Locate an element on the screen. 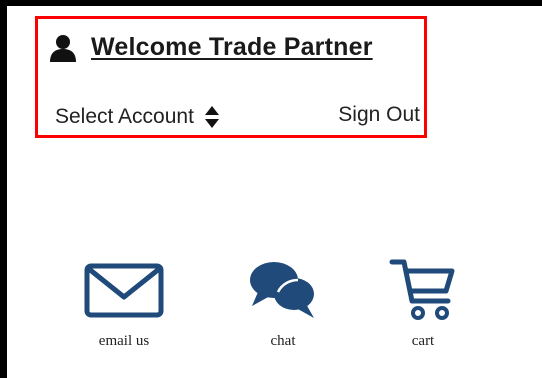  select-account-dropdown: Select Account is located at coordinates (137, 117).